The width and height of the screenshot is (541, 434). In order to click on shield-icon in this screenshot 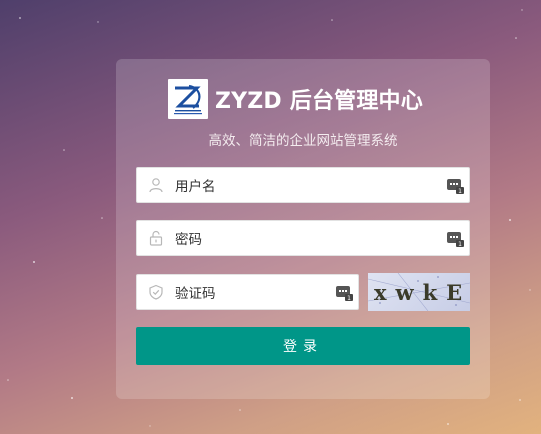, I will do `click(156, 292)`.